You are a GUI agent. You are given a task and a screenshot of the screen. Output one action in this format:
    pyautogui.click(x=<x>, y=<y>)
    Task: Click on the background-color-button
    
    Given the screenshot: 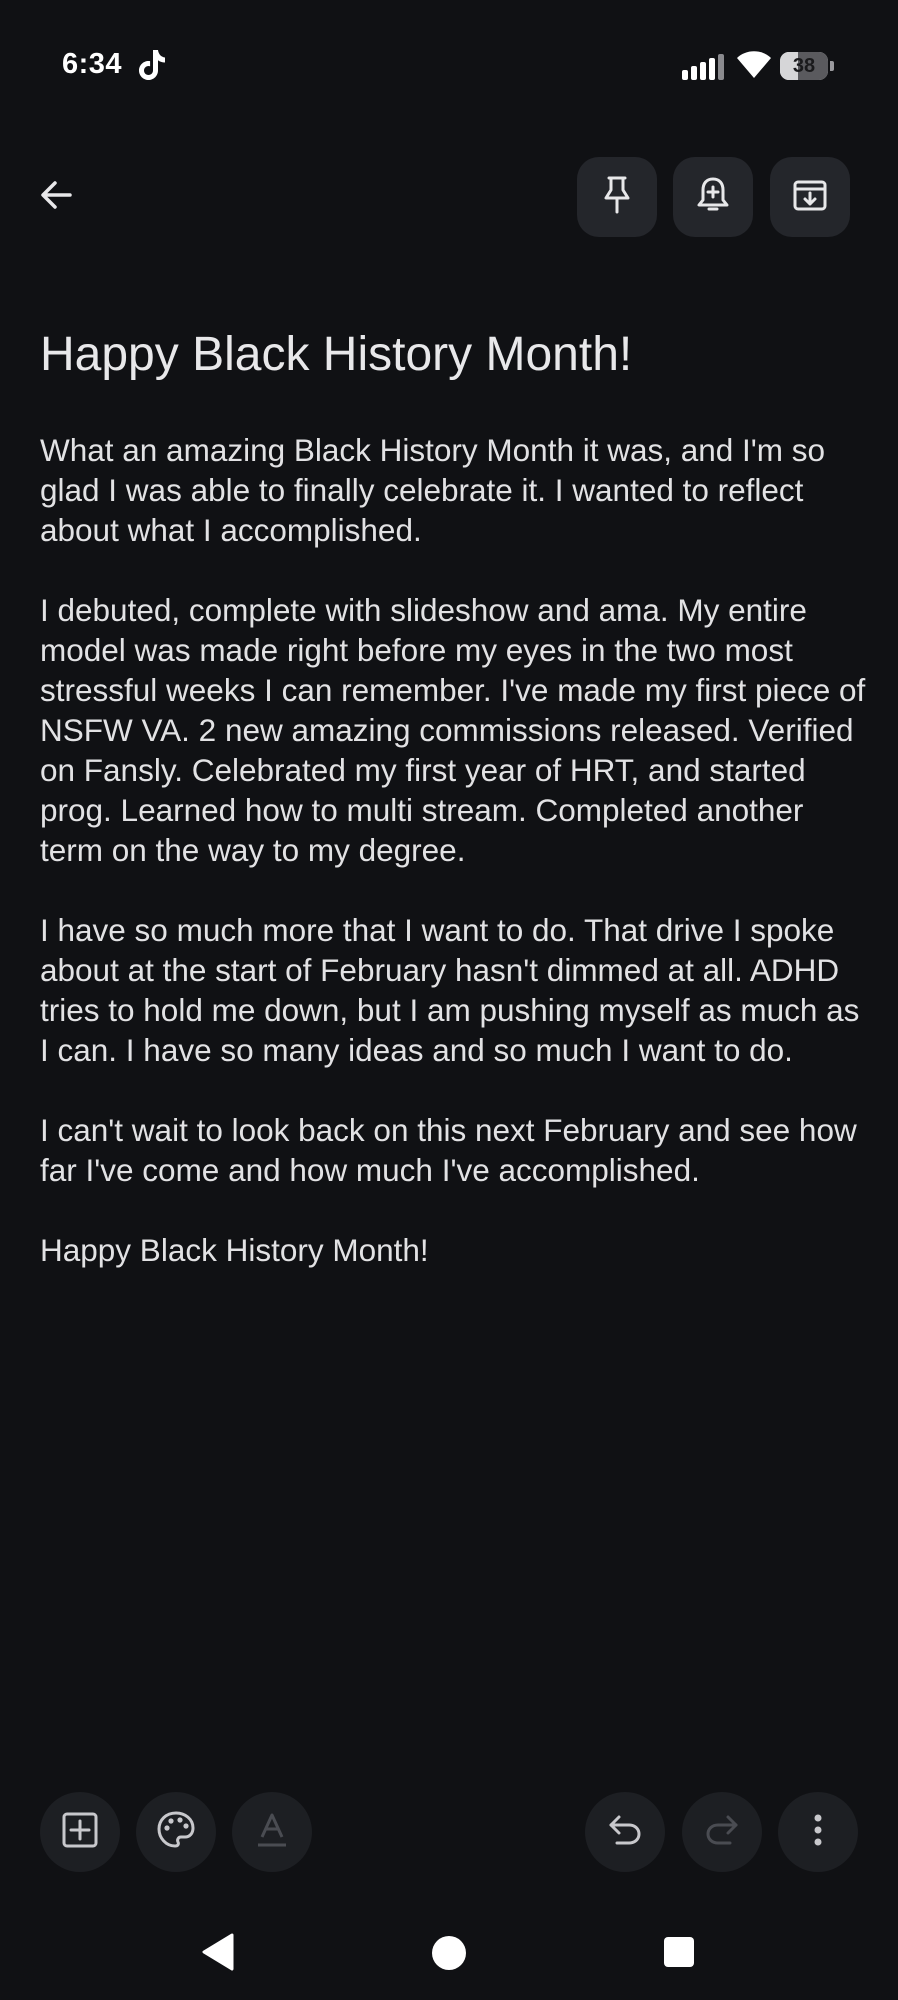 What is the action you would take?
    pyautogui.click(x=176, y=1832)
    